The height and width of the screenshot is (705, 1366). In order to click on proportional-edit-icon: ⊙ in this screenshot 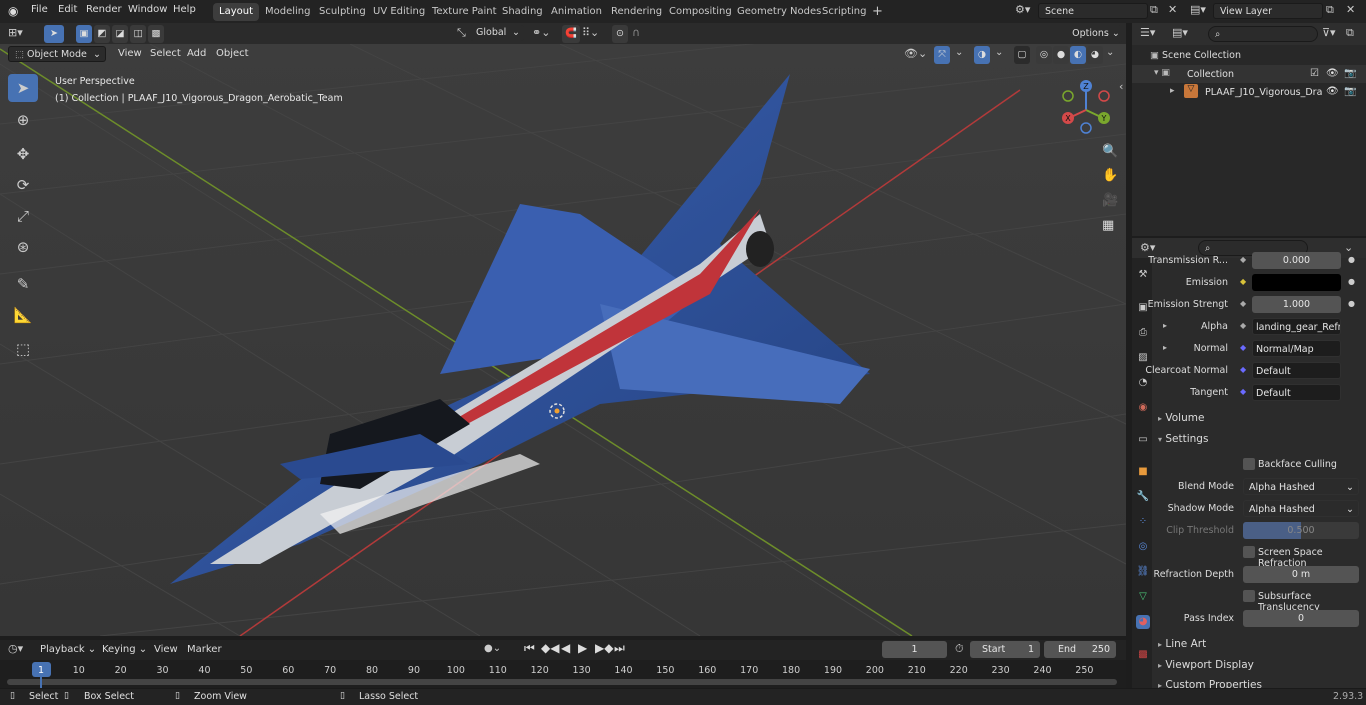, I will do `click(620, 34)`.